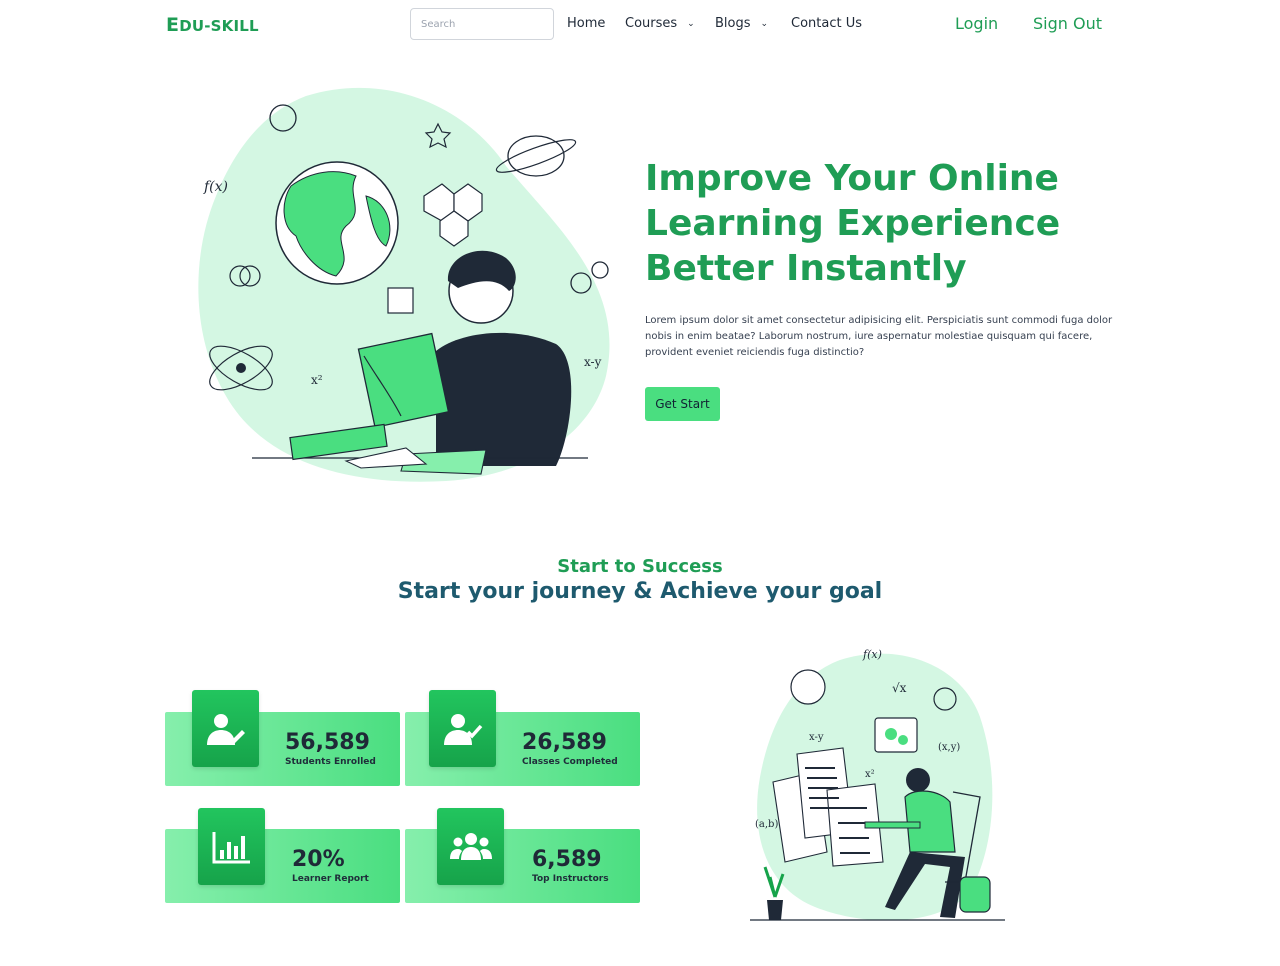 Image resolution: width=1280 pixels, height=966 pixels. I want to click on hero-title-line: Better Instantly, so click(806, 268).